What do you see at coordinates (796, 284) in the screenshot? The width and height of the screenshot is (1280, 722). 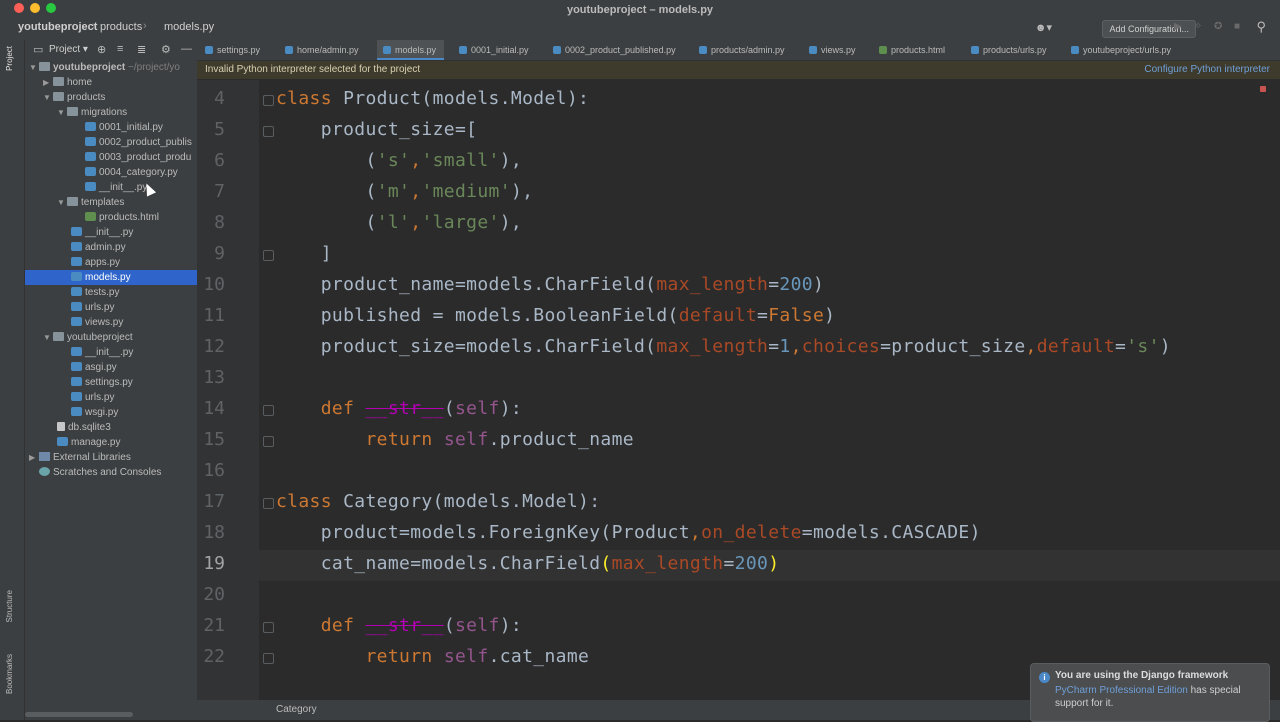 I see `code-token: 200` at bounding box center [796, 284].